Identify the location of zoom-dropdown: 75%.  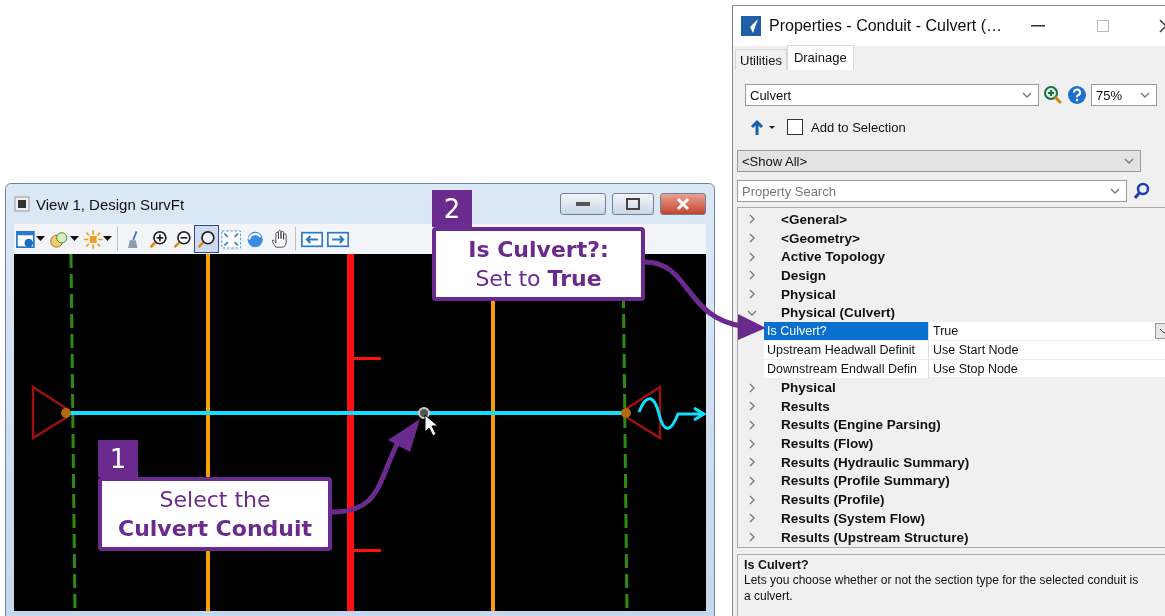
(1124, 95).